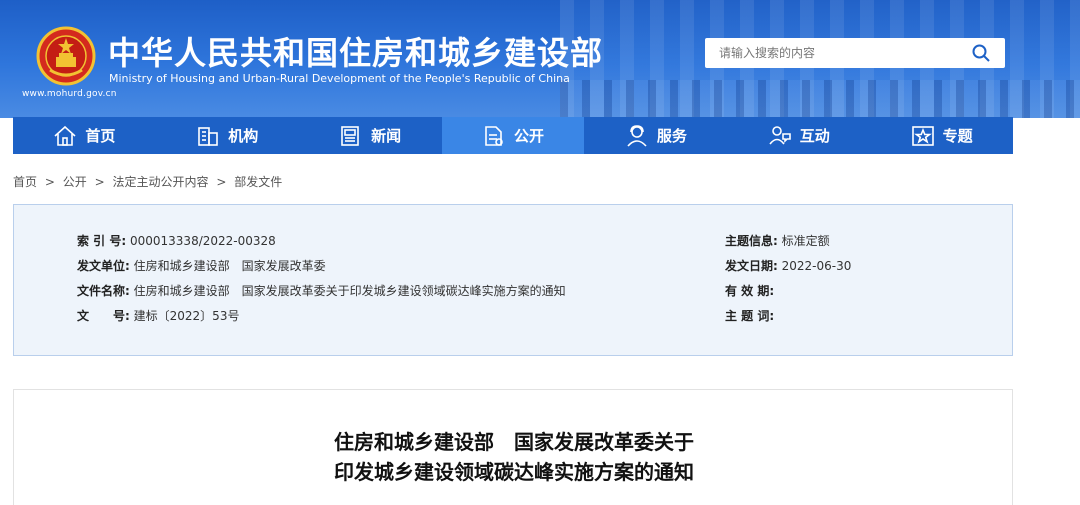  I want to click on breadcrumb-item-statutory: 法定主动公开内容, so click(160, 182).